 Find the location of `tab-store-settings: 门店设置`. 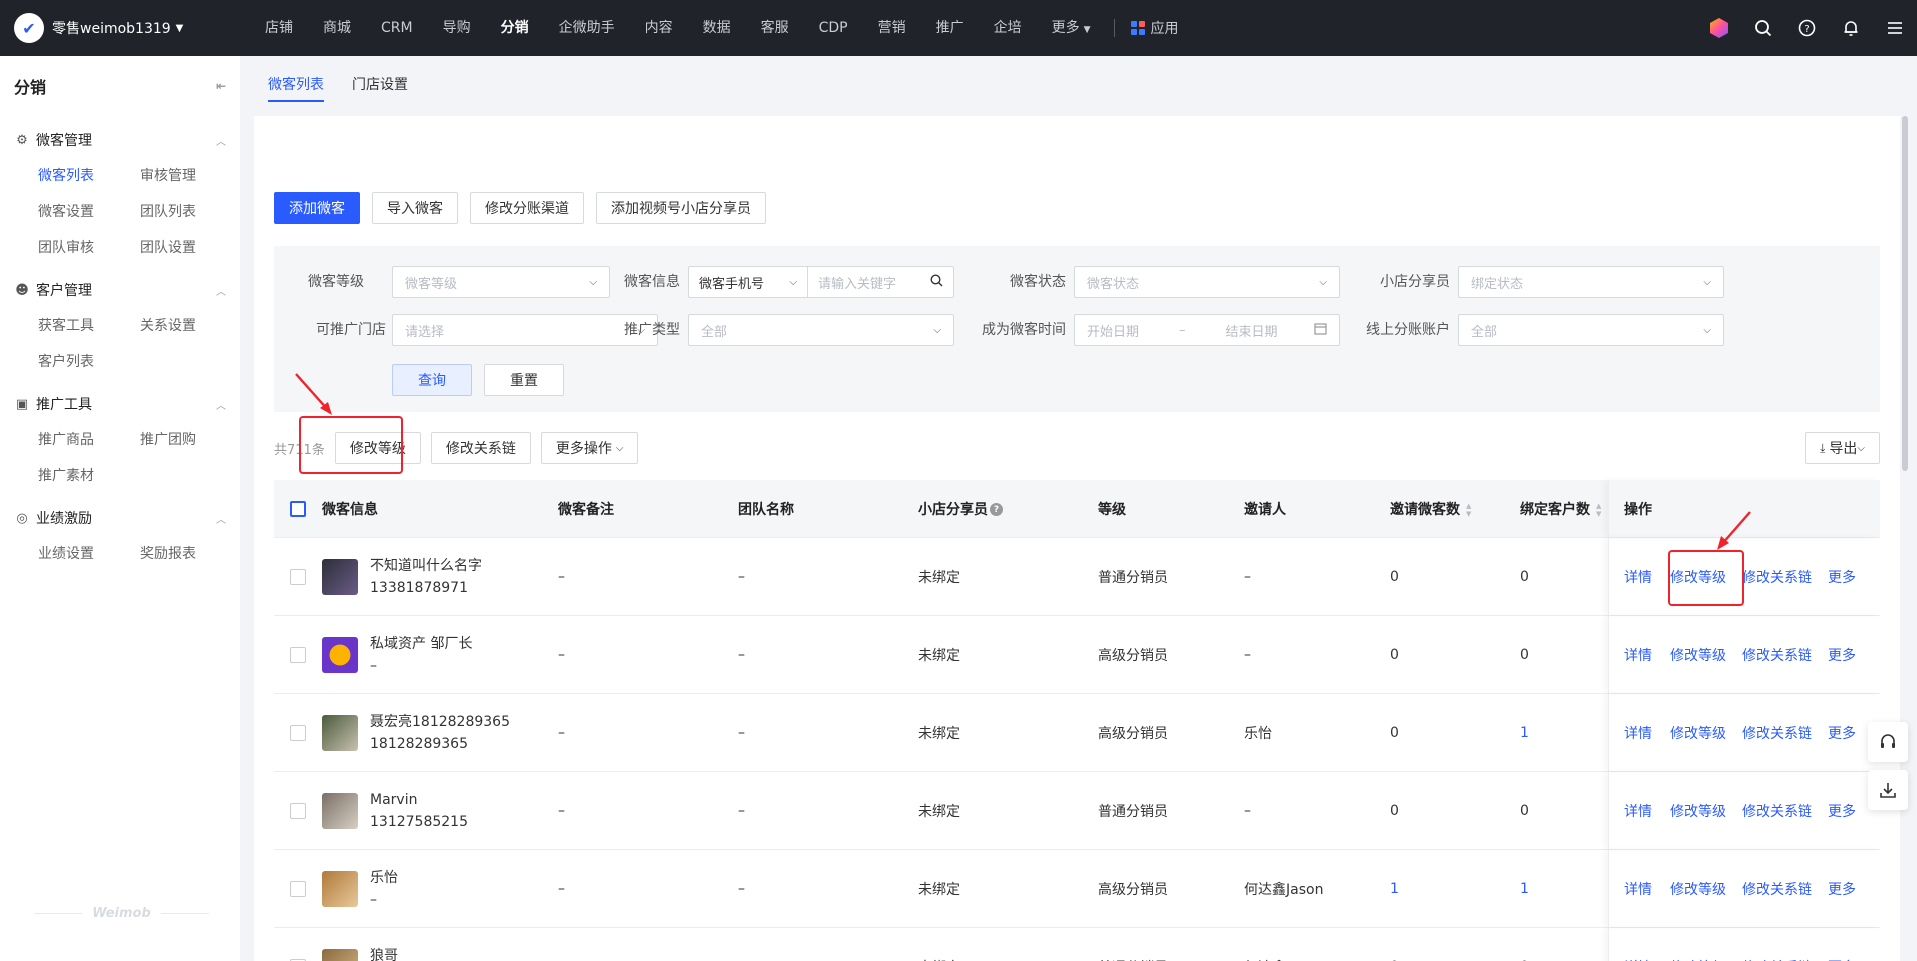

tab-store-settings: 门店设置 is located at coordinates (380, 85).